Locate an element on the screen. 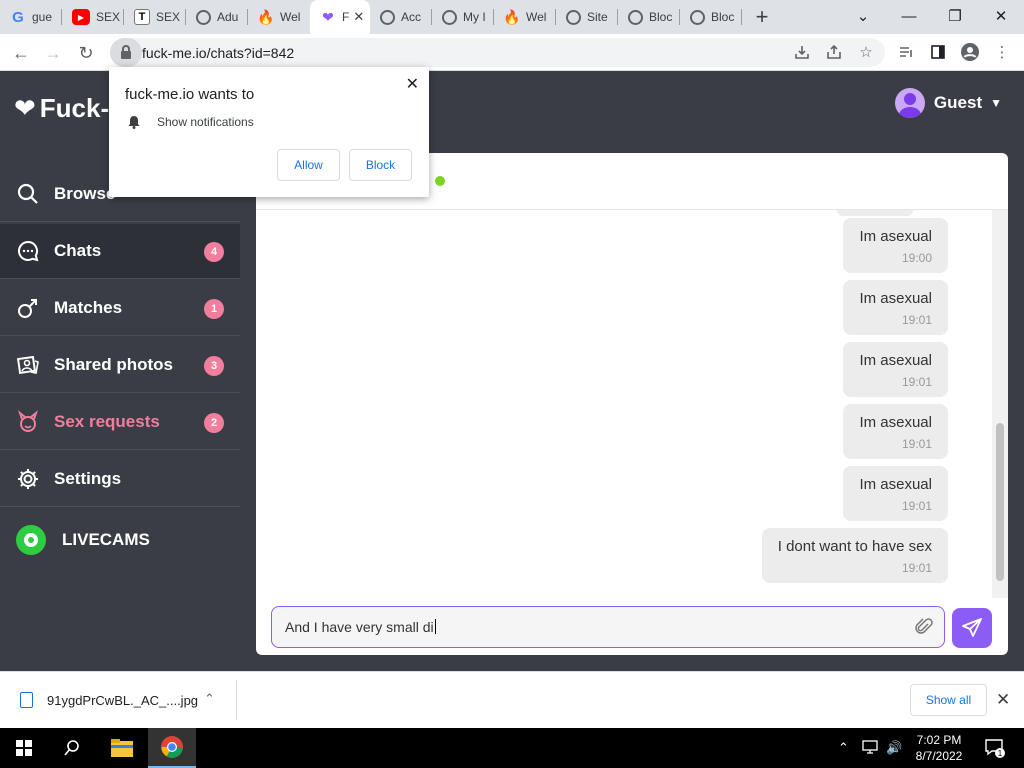 Image resolution: width=1024 pixels, height=768 pixels. back-icon: ← is located at coordinates (21, 53).